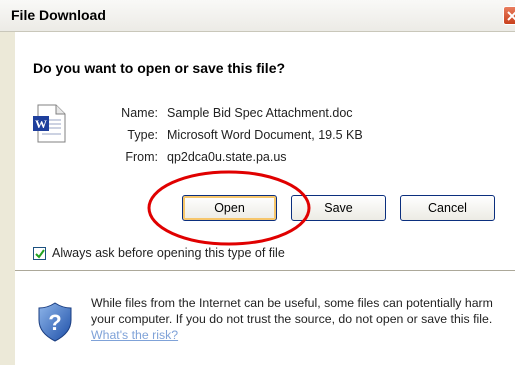 The image size is (515, 365). I want to click on svg-text: W, so click(41, 124).